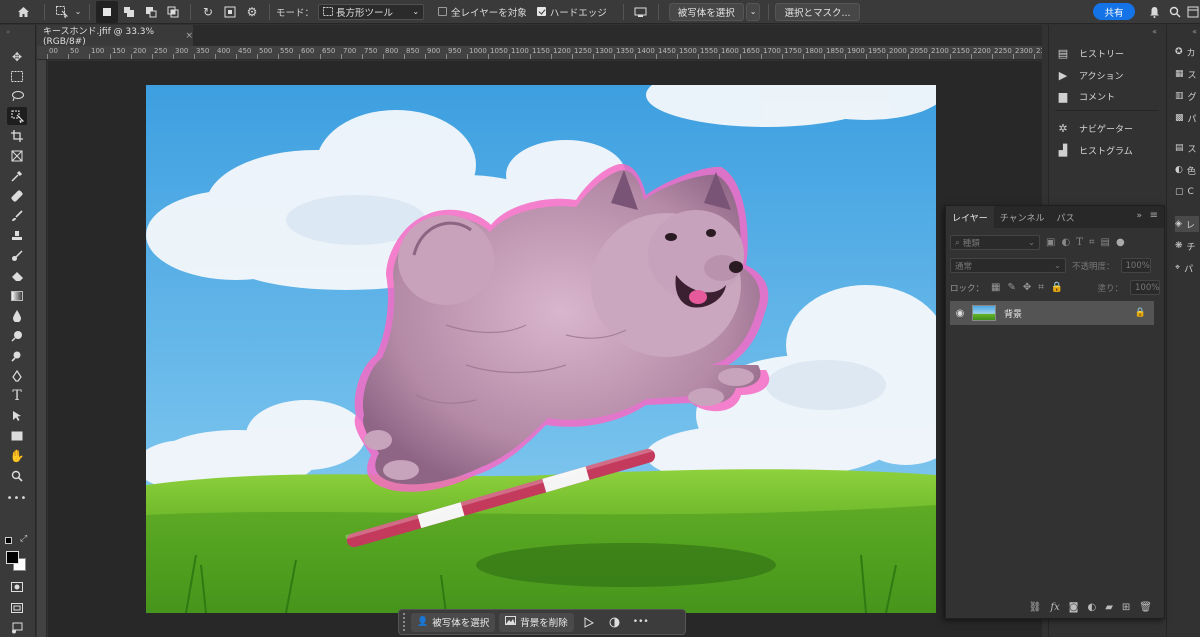 The image size is (1200, 637). Describe the element at coordinates (230, 12) in the screenshot. I see `object-finder-icon` at that location.